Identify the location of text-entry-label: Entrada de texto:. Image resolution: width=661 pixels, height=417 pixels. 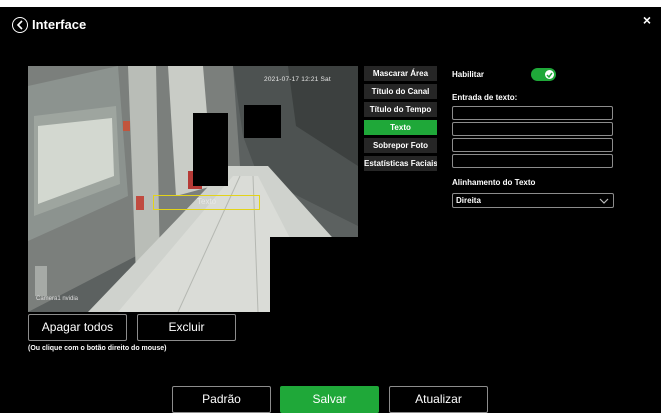
(485, 97).